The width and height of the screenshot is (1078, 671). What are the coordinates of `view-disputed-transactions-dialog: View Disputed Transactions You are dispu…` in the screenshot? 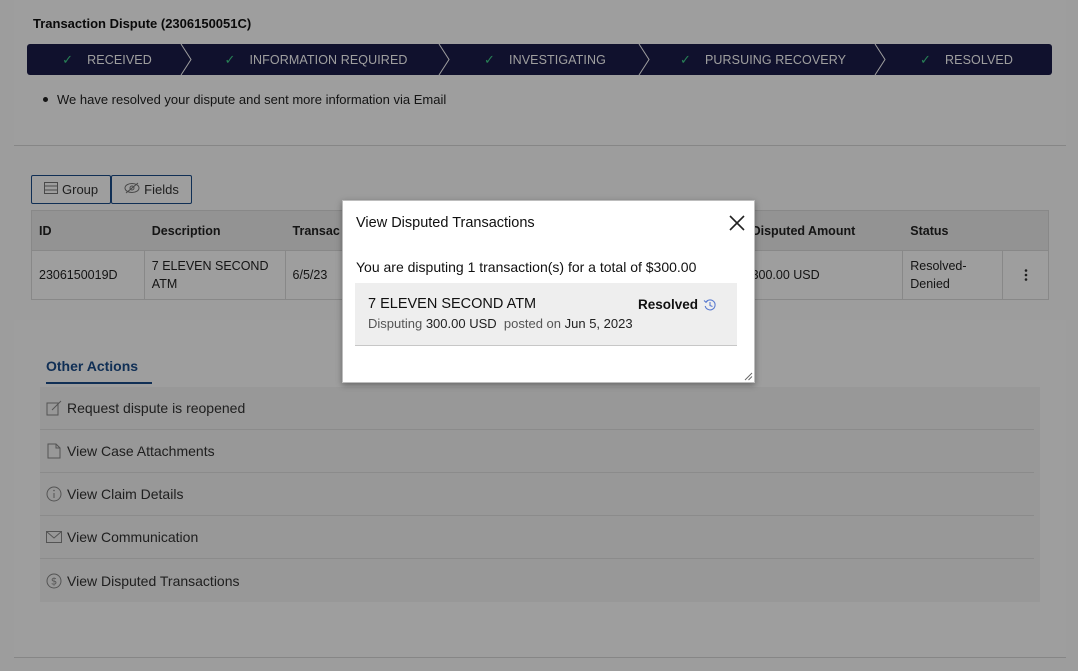 It's located at (548, 291).